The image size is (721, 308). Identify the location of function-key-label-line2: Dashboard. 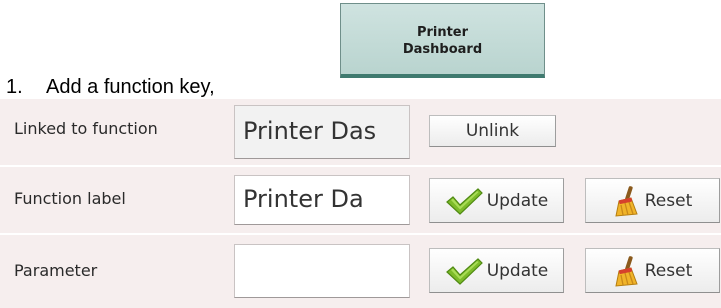
(442, 49).